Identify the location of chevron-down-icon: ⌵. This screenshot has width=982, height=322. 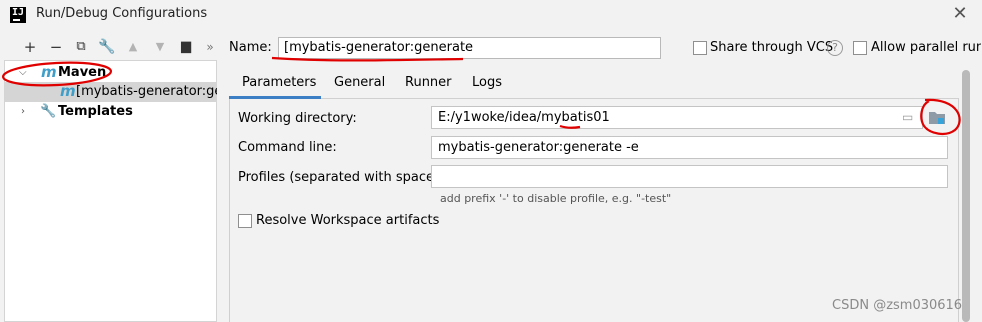
(23, 73).